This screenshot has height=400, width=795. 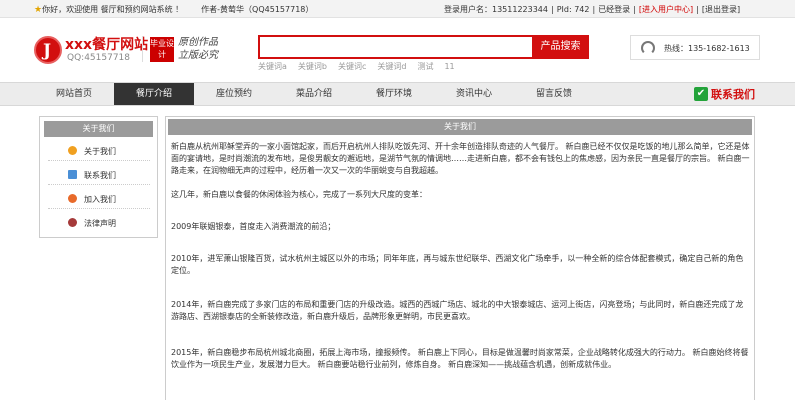 I want to click on user-center-link: [进入用户中心], so click(x=666, y=9).